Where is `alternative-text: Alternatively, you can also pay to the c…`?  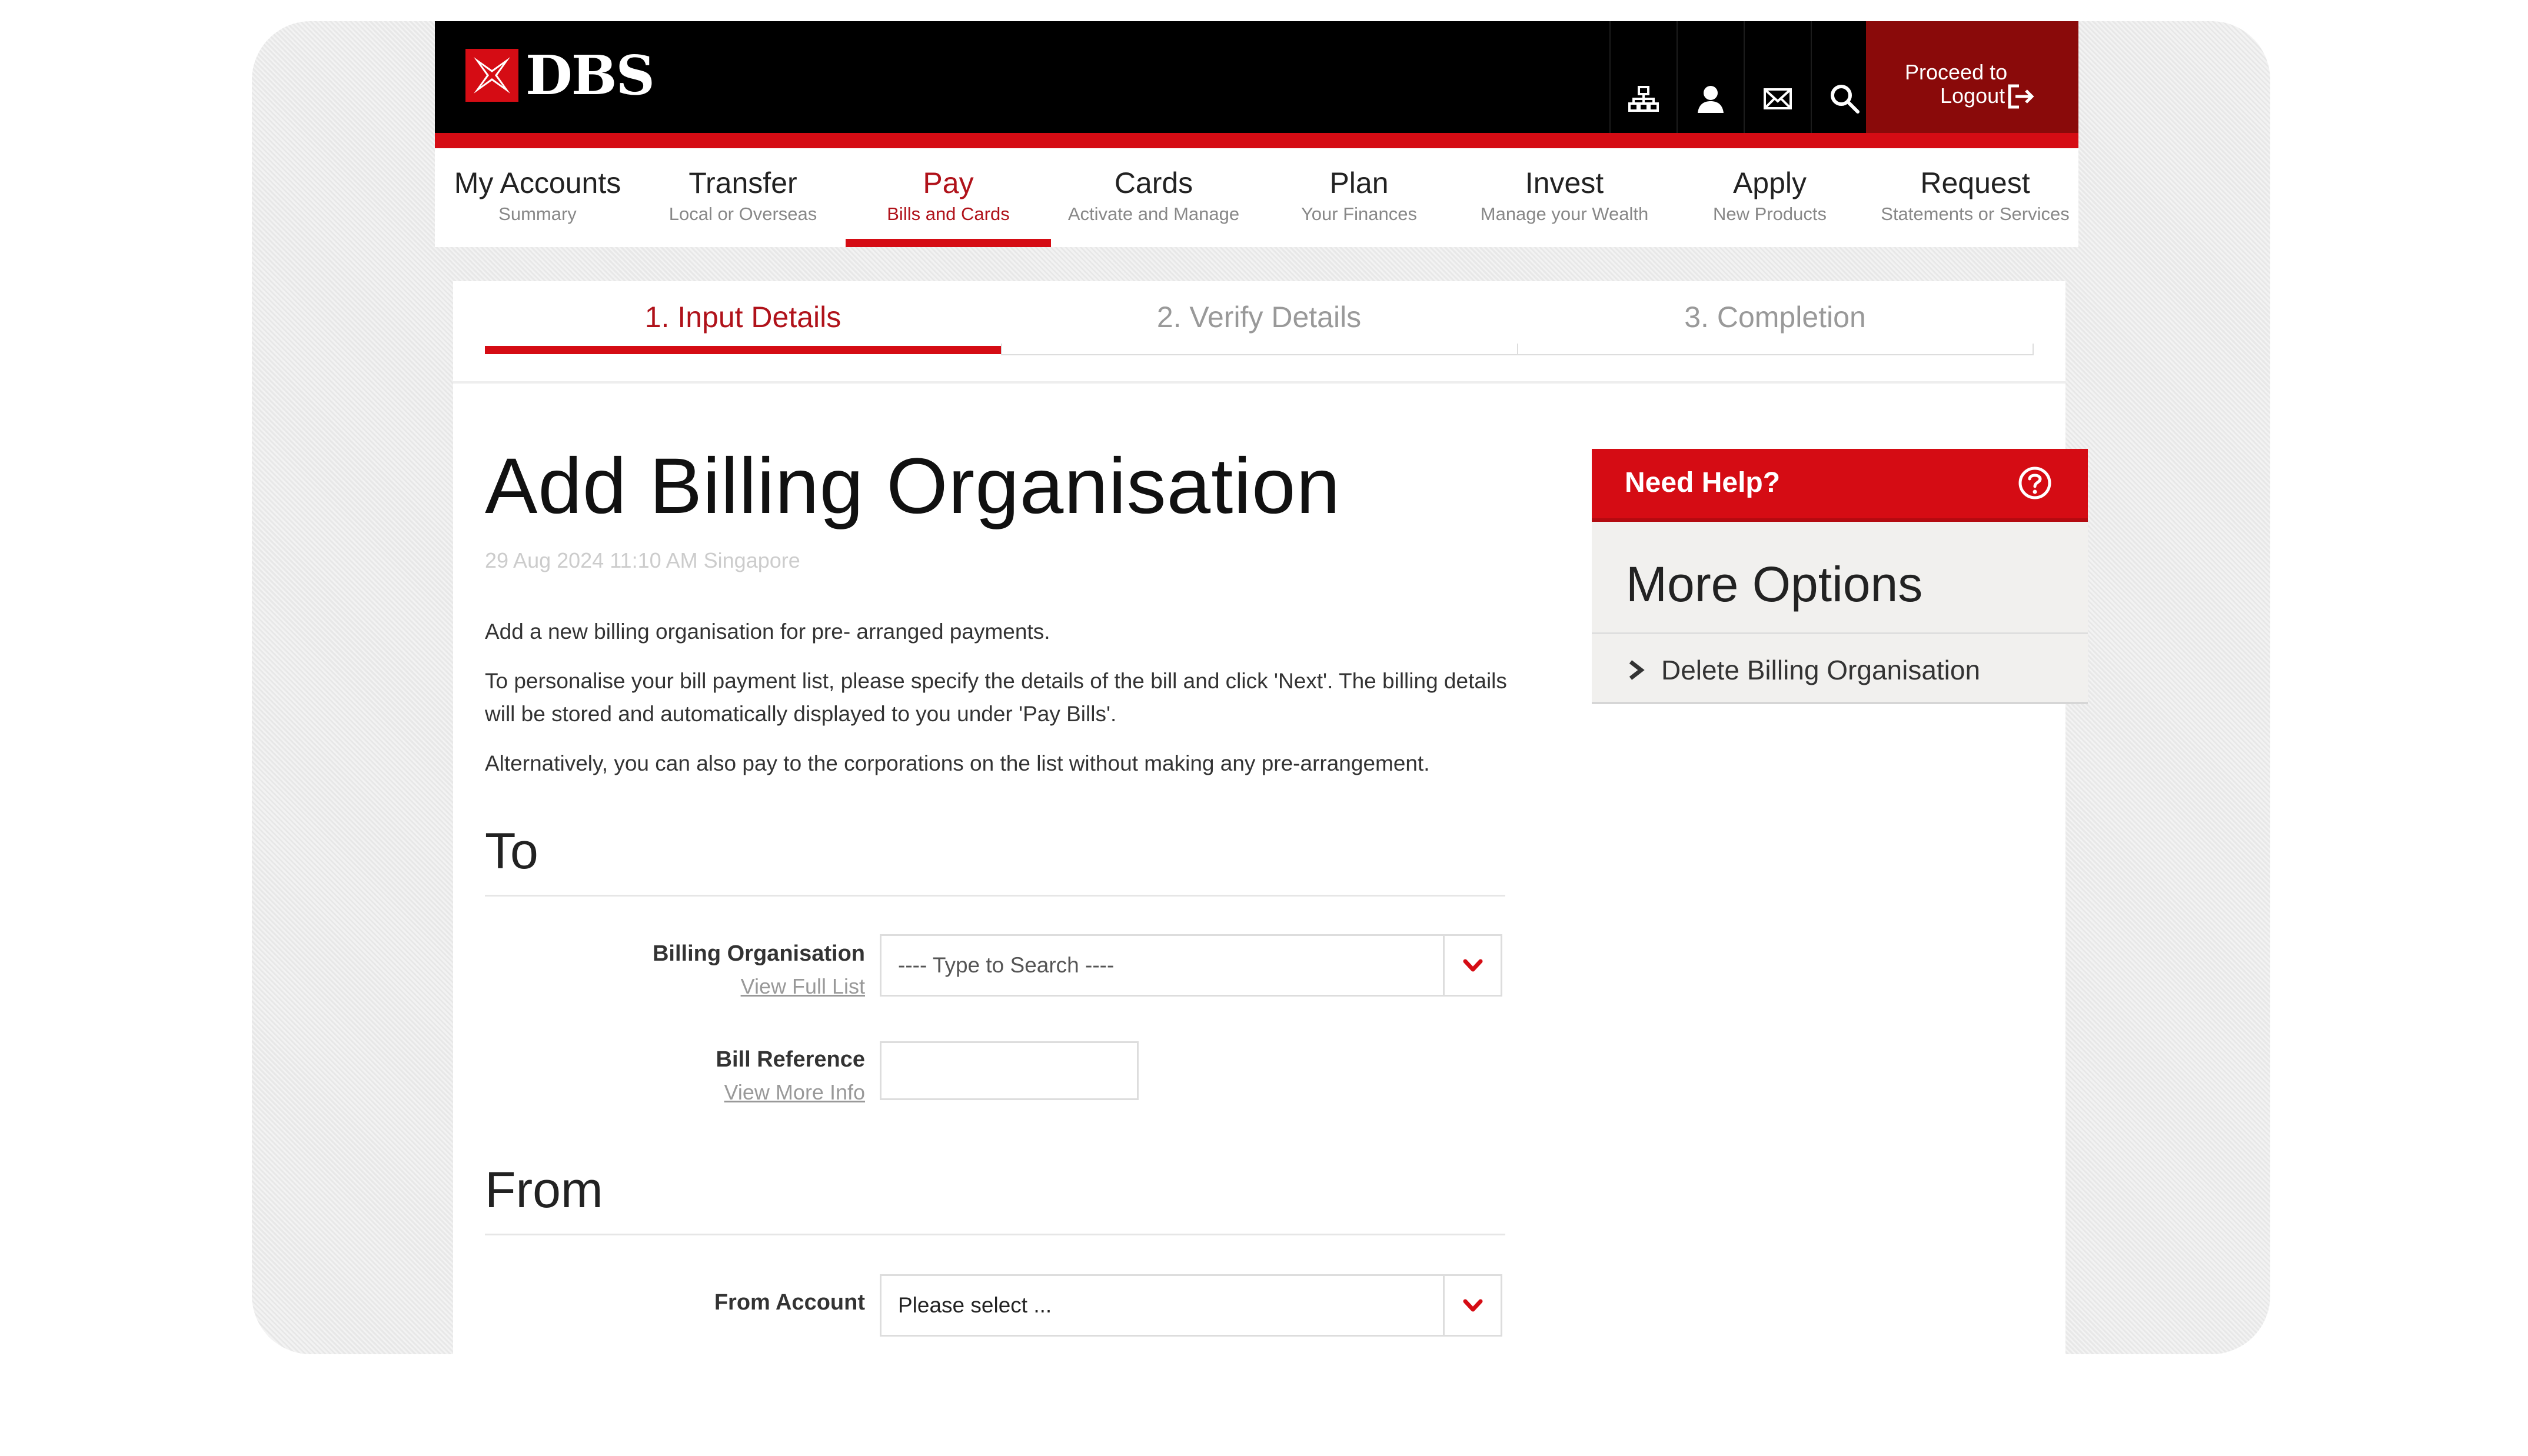
alternative-text: Alternatively, you can also pay to the c… is located at coordinates (957, 763).